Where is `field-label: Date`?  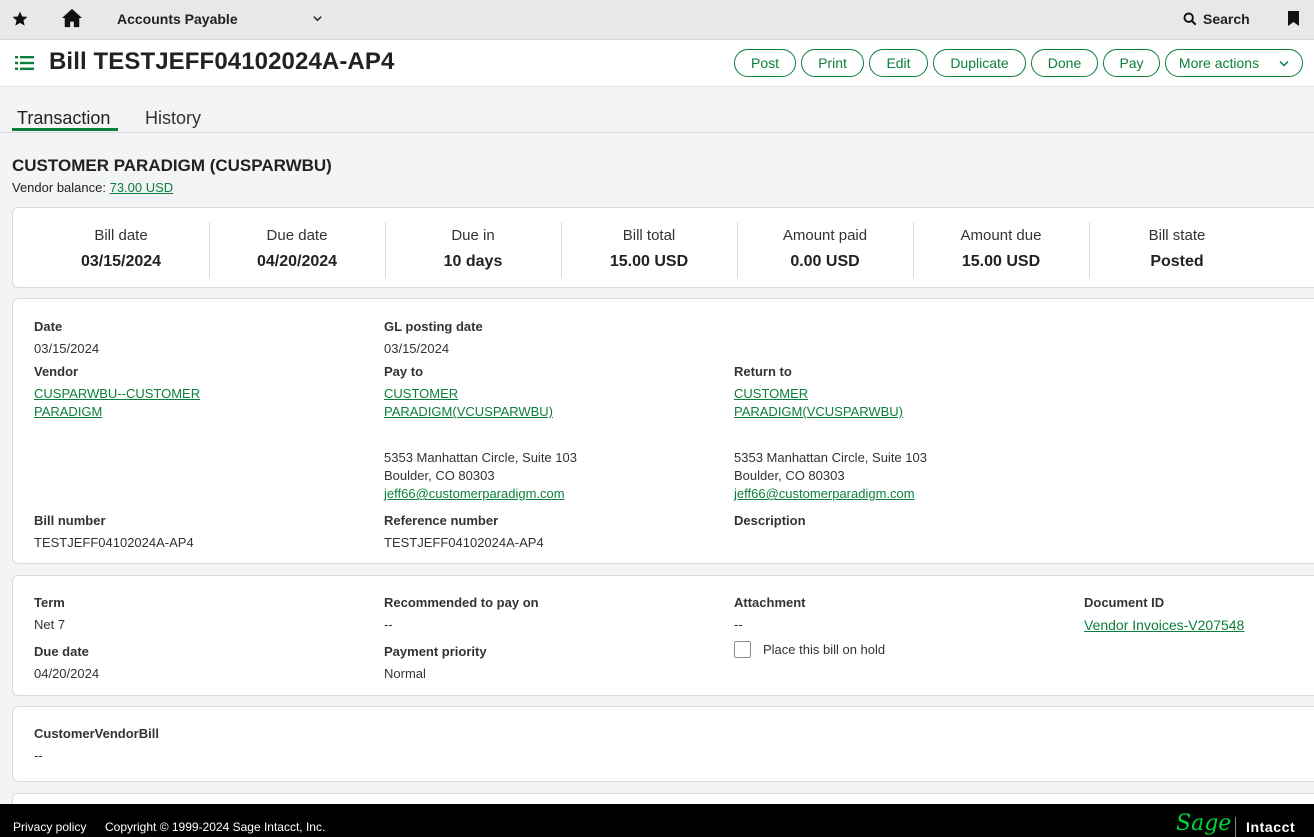 field-label: Date is located at coordinates (48, 326).